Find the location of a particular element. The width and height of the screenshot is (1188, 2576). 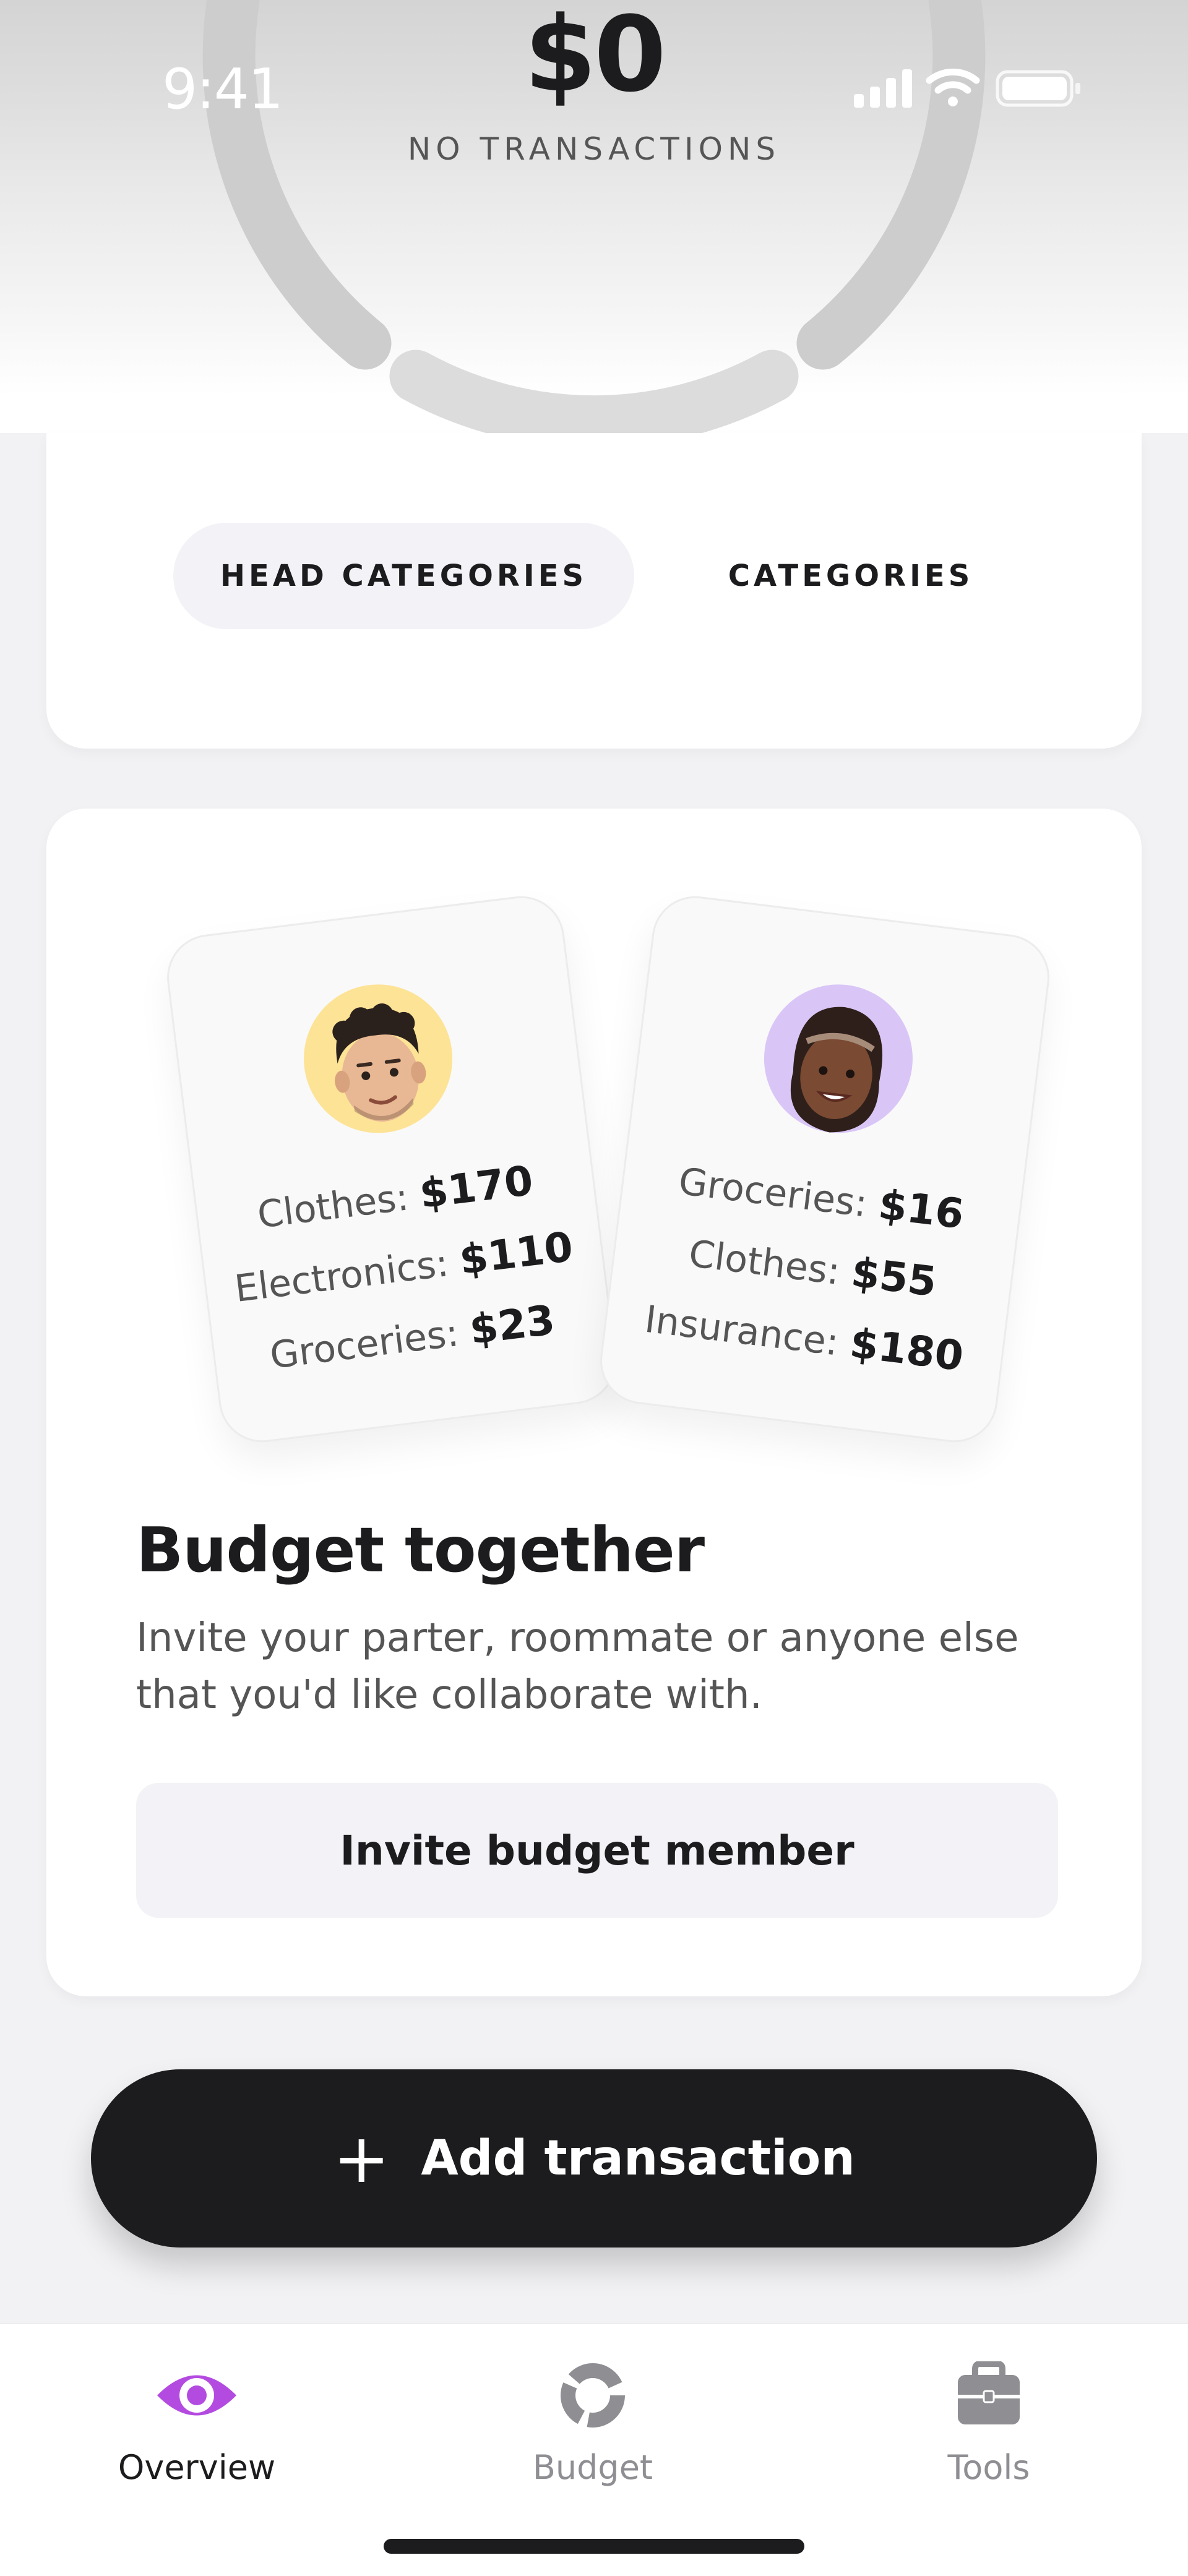

tab-tools: Tools is located at coordinates (989, 2424).